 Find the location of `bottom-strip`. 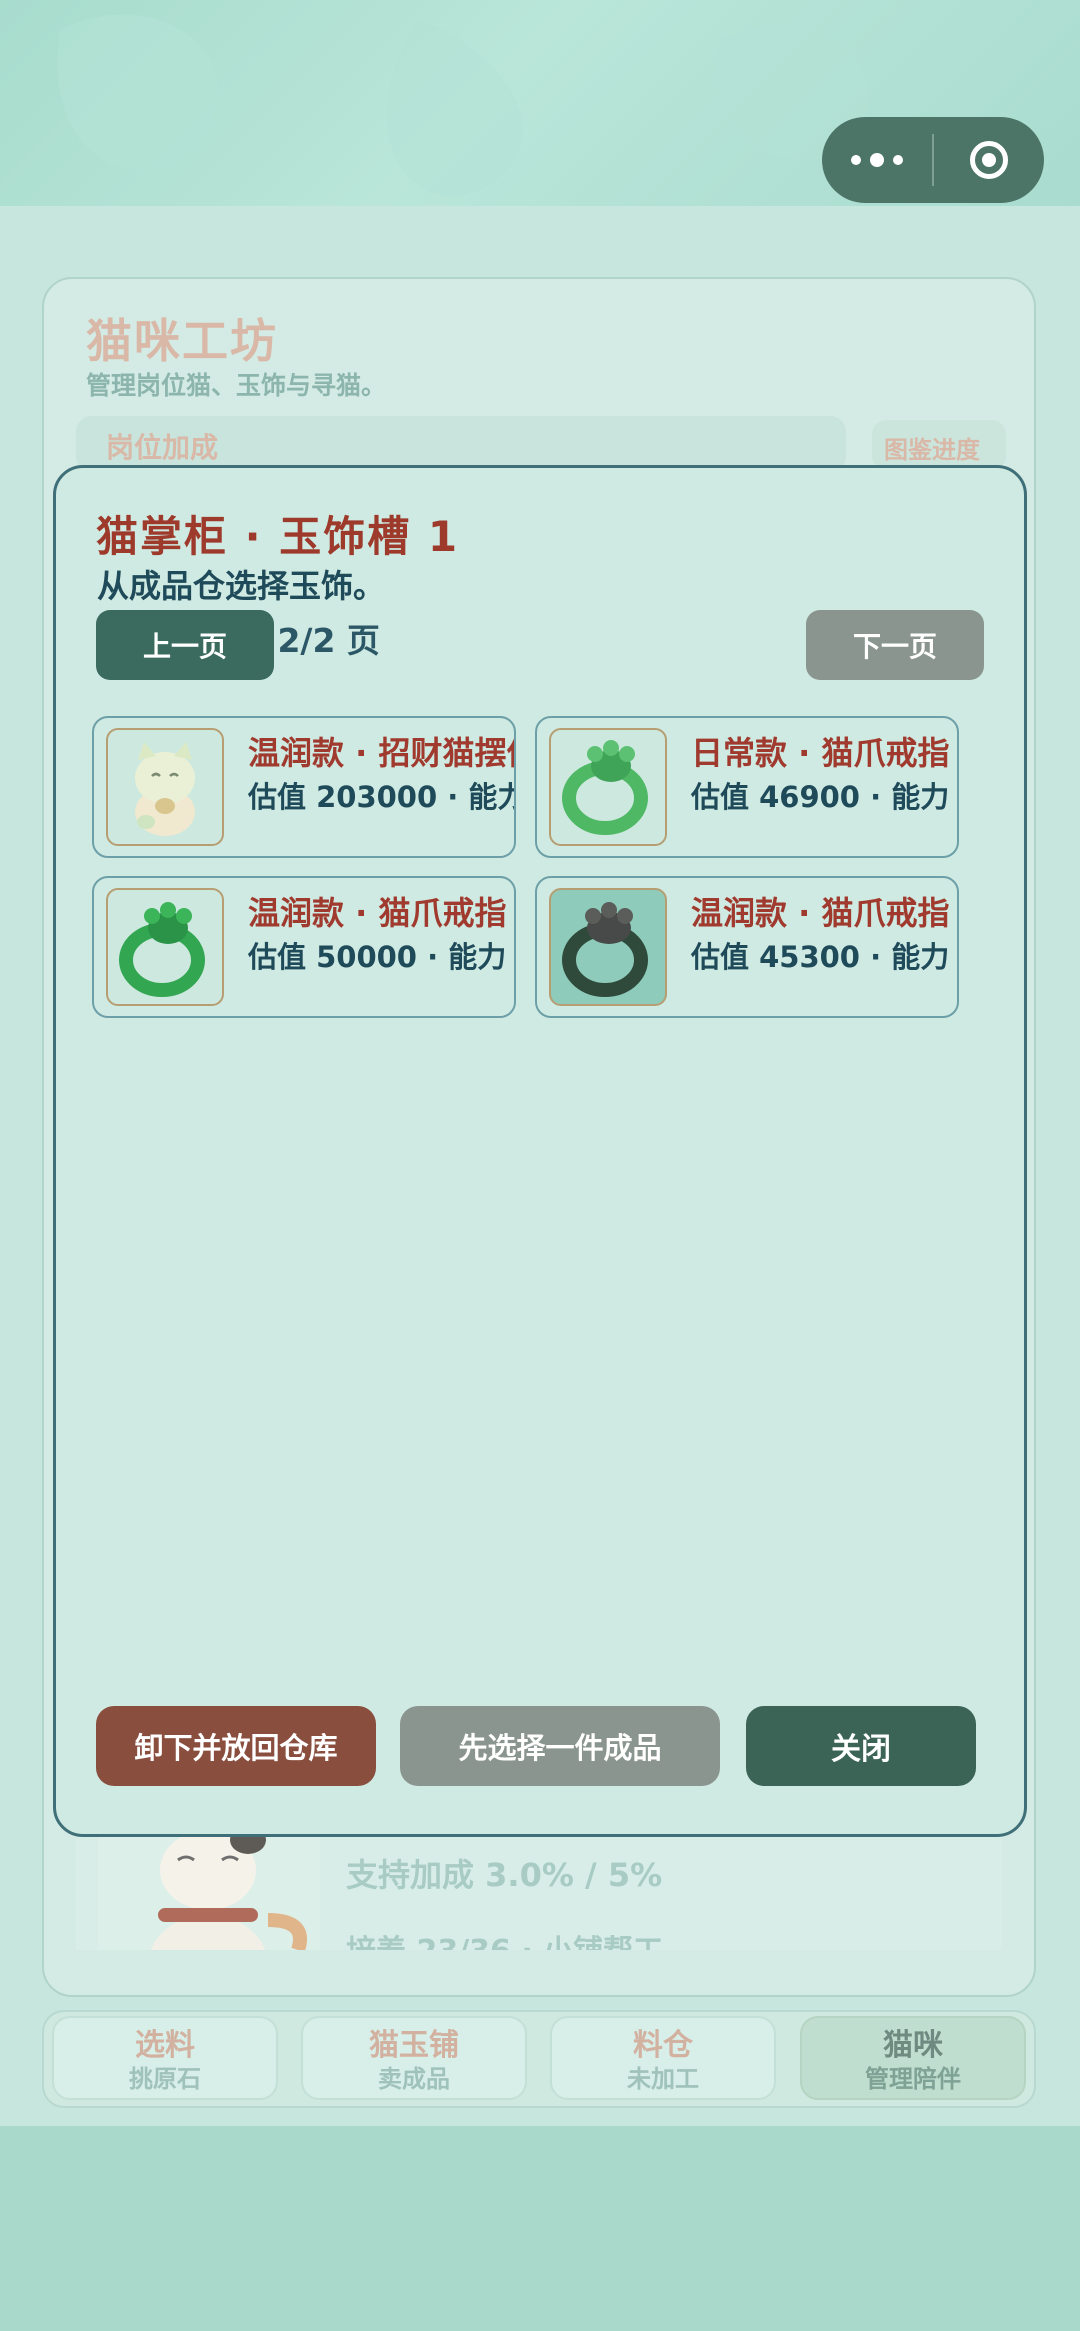

bottom-strip is located at coordinates (540, 2228).